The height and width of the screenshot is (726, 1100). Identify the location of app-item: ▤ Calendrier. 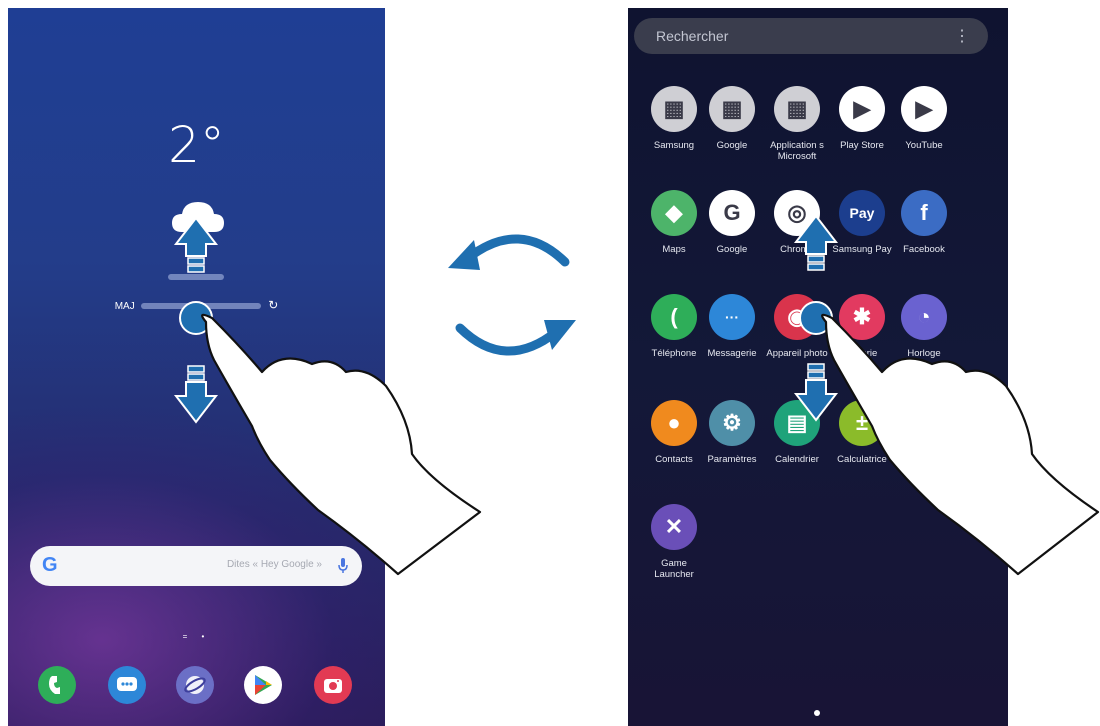
(797, 432).